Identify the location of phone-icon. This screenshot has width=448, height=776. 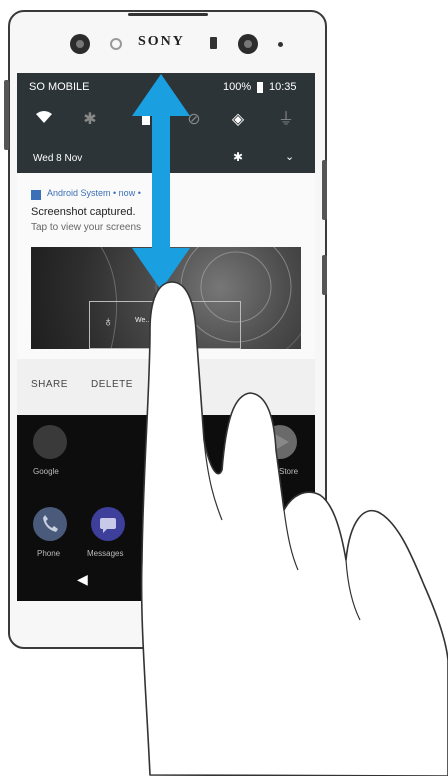
(50, 524).